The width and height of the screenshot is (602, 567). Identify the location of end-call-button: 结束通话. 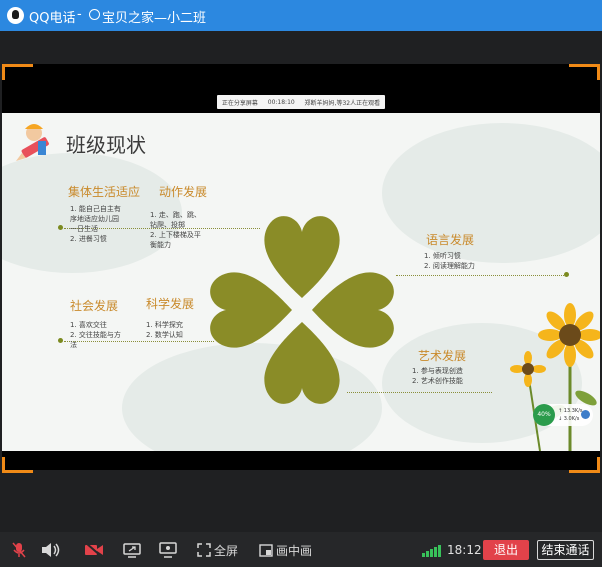
(565, 550).